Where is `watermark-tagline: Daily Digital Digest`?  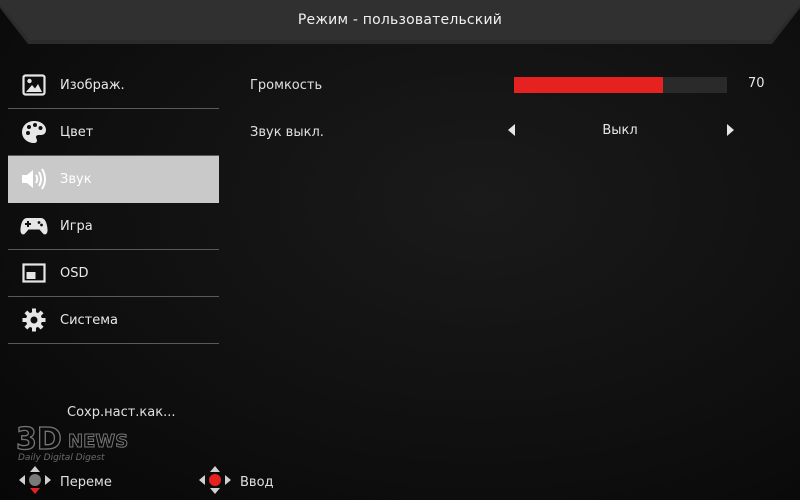 watermark-tagline: Daily Digital Digest is located at coordinates (61, 458).